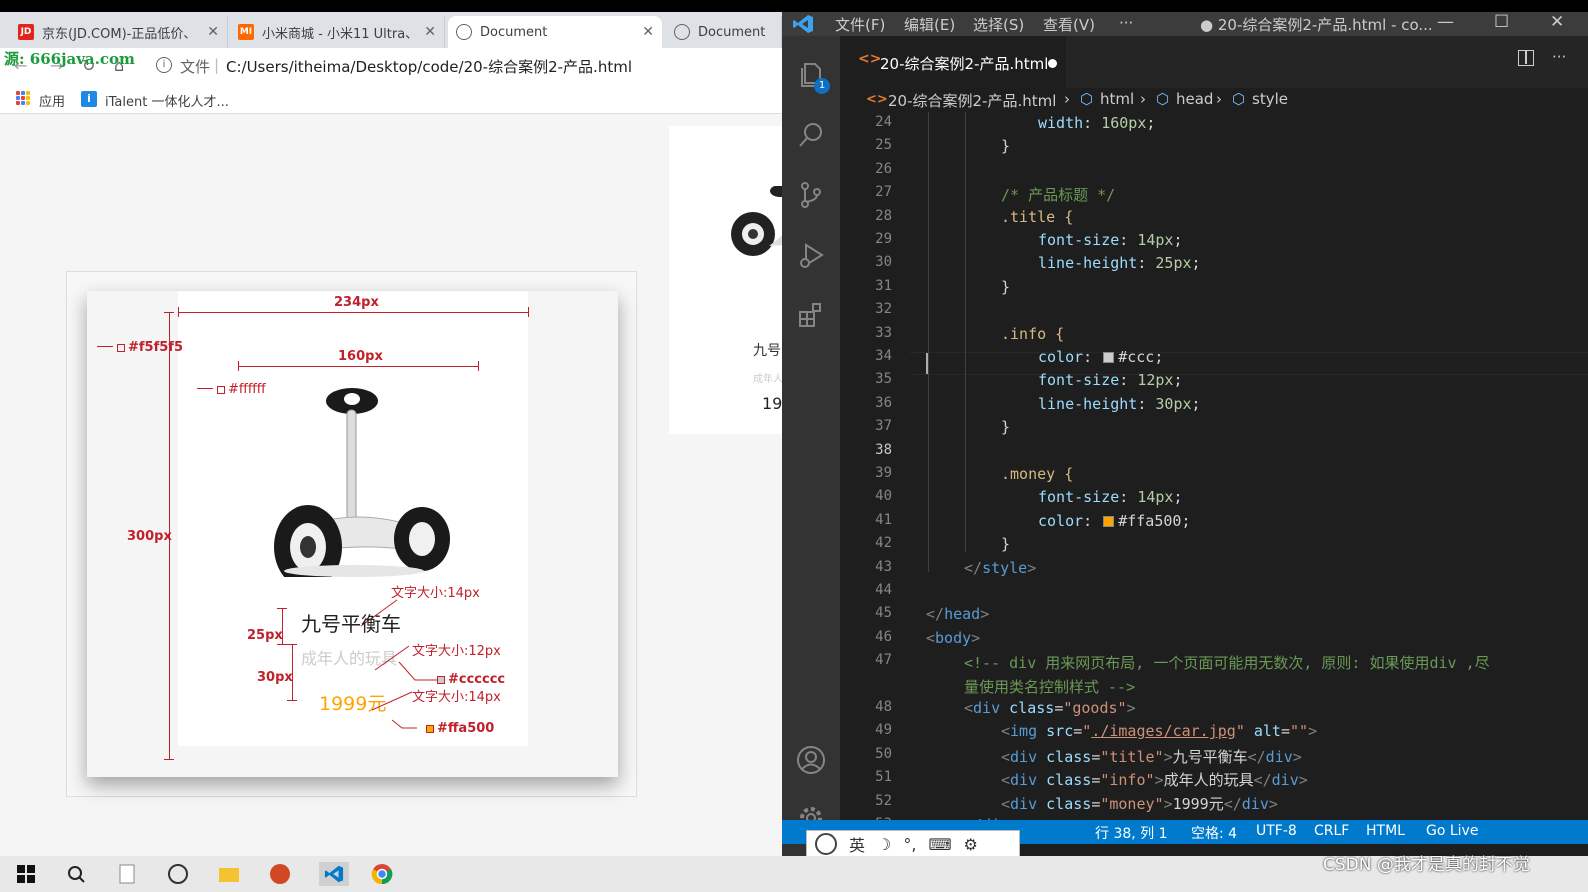 This screenshot has height=892, width=1588. What do you see at coordinates (1267, 731) in the screenshot?
I see `code-token: alt` at bounding box center [1267, 731].